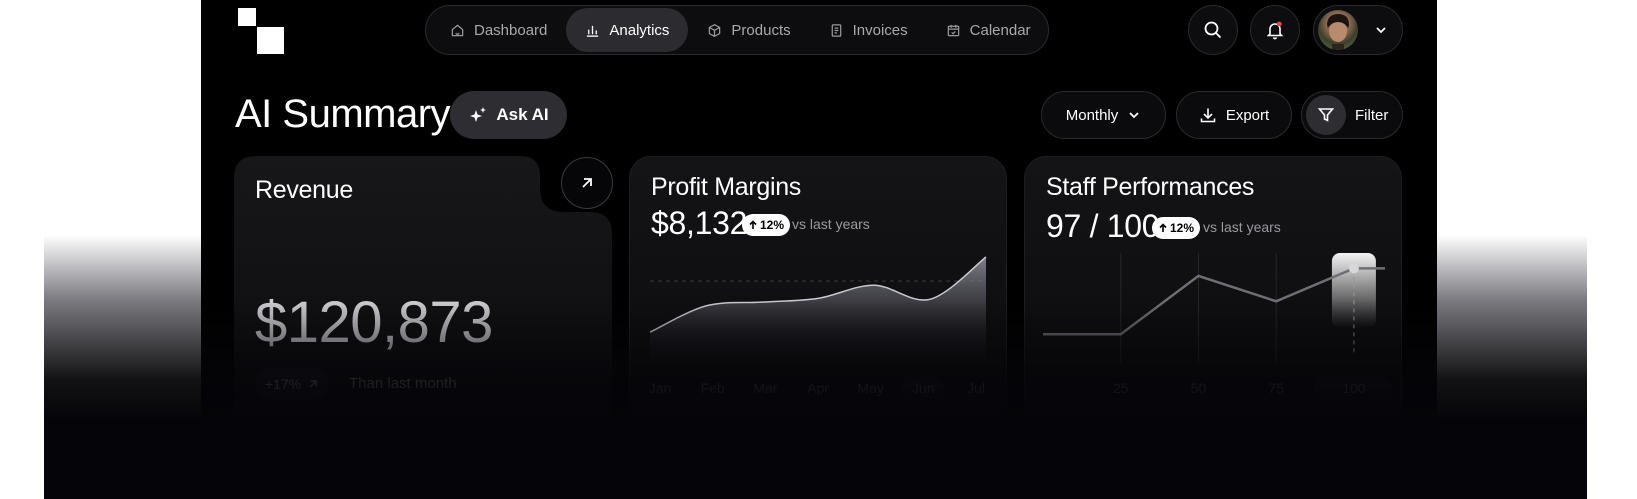  What do you see at coordinates (283, 384) in the screenshot?
I see `revenue-change: +17%` at bounding box center [283, 384].